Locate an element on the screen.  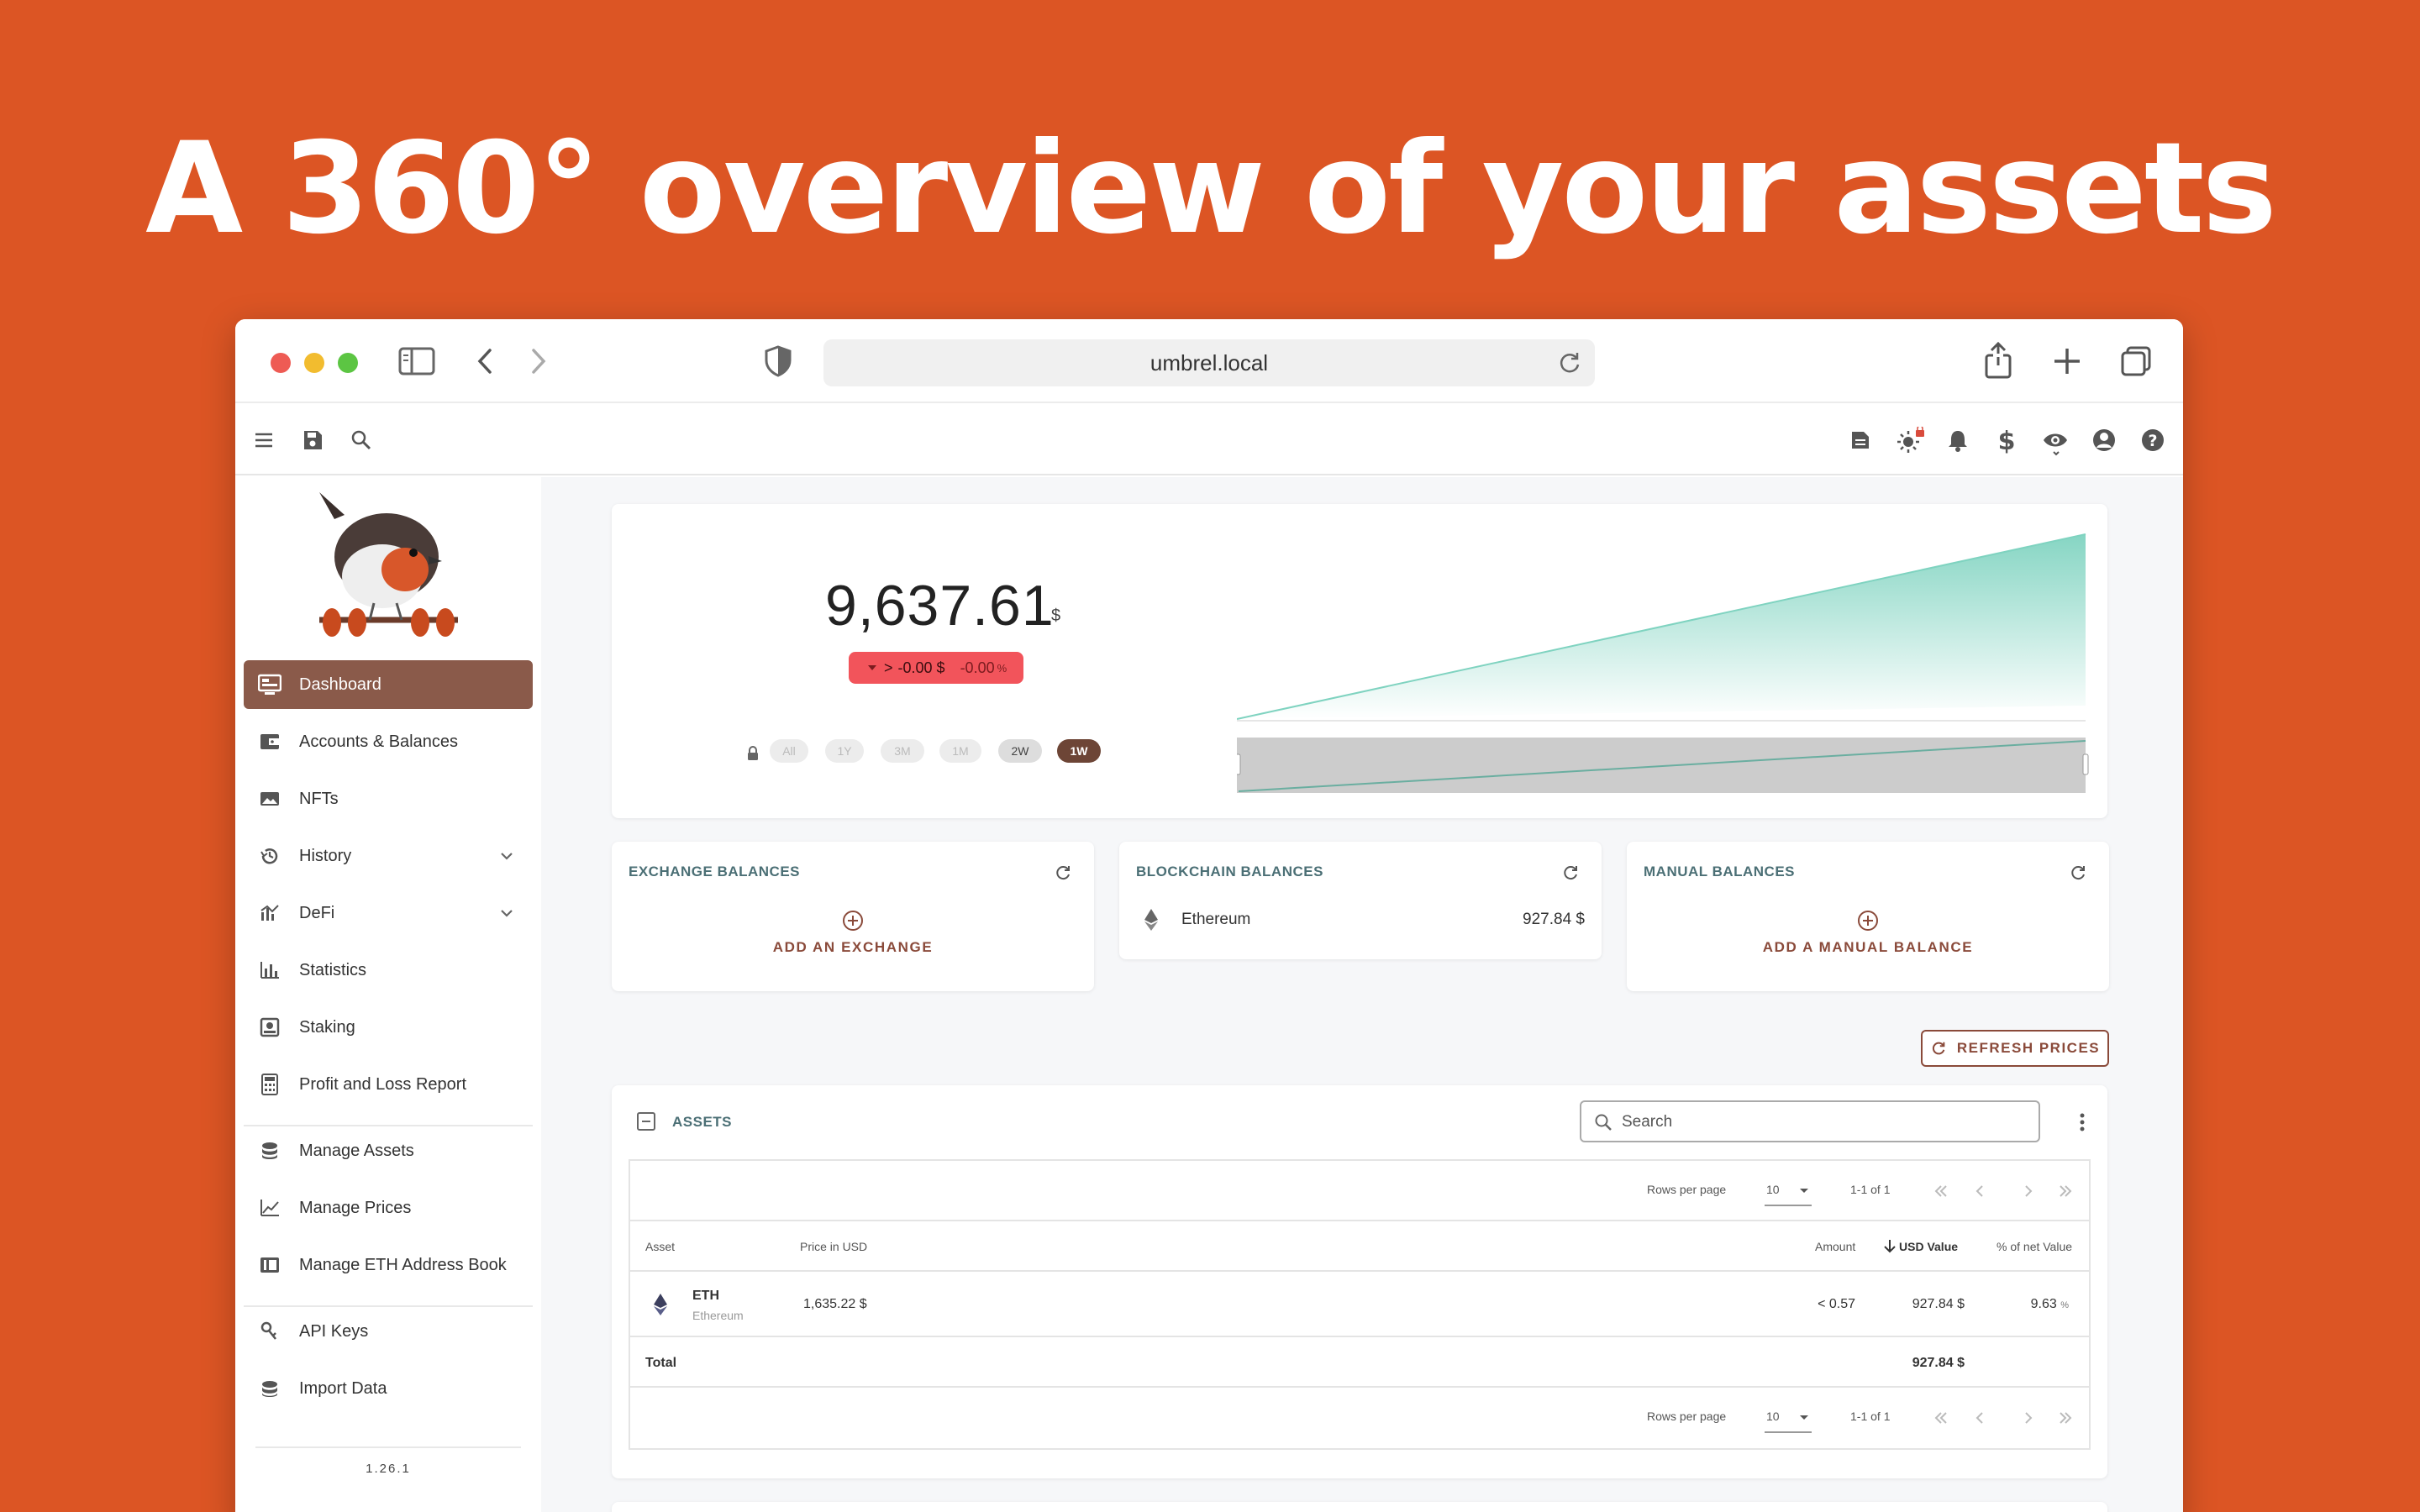
sidebar-item-defi: DeFi is located at coordinates (389, 913).